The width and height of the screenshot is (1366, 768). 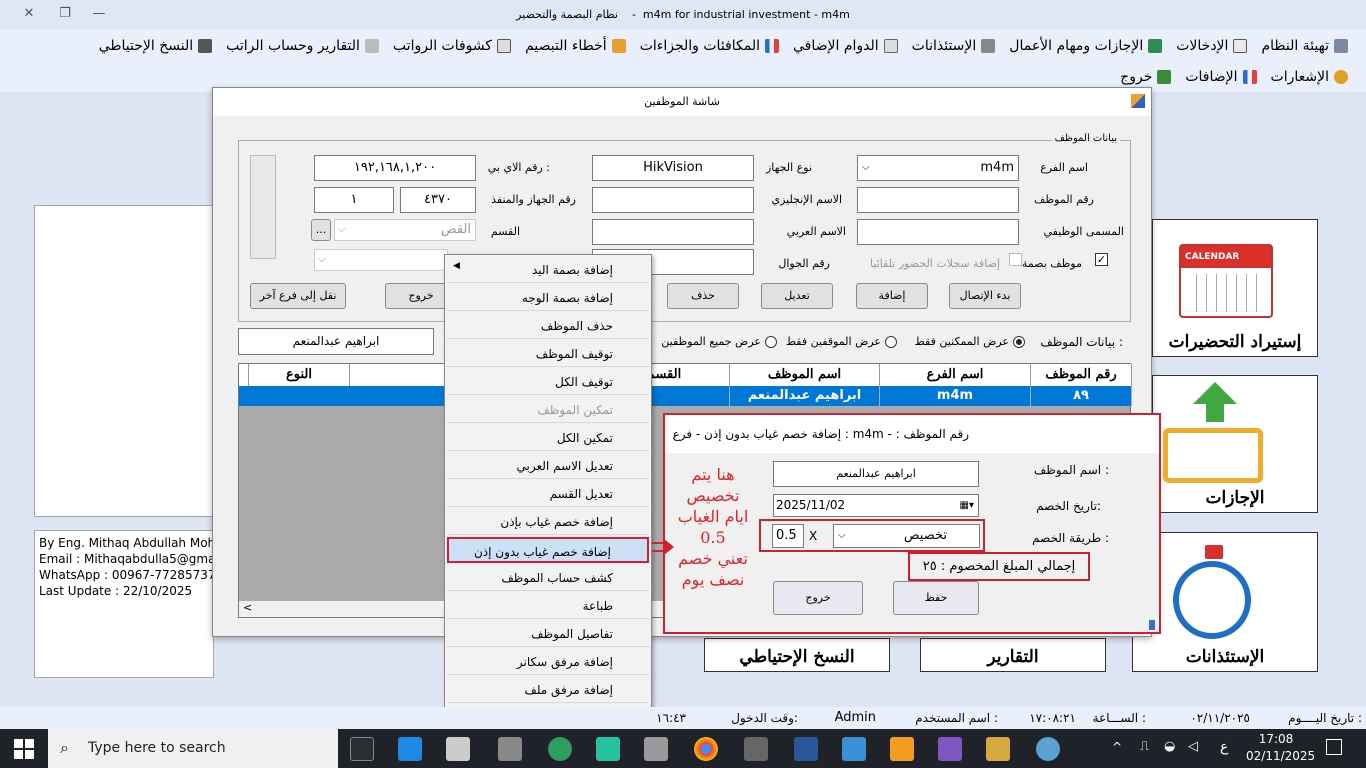 I want to click on col-type: النوع, so click(x=299, y=375).